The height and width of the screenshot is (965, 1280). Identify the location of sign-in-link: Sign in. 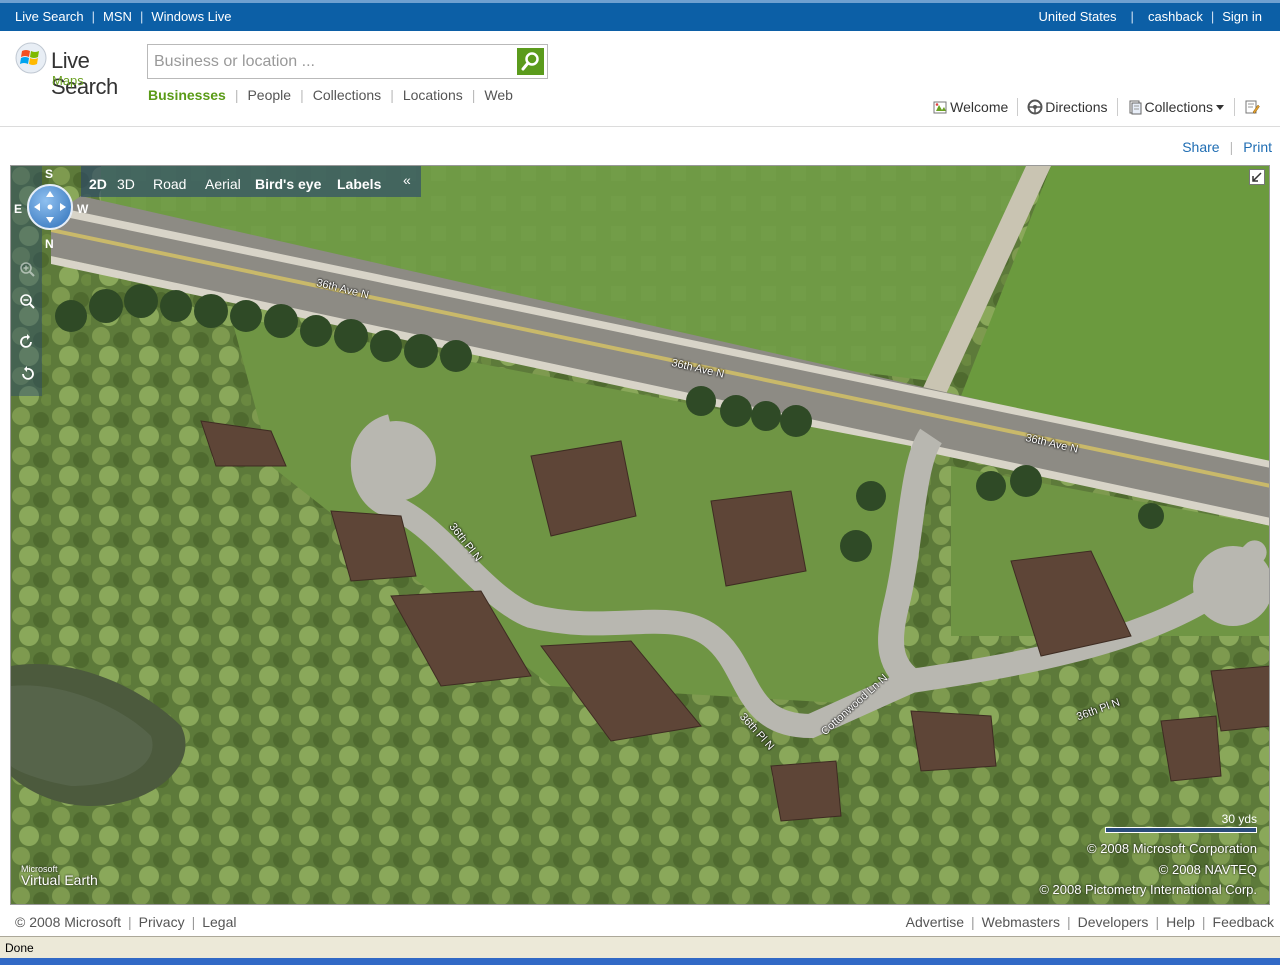
(1242, 16).